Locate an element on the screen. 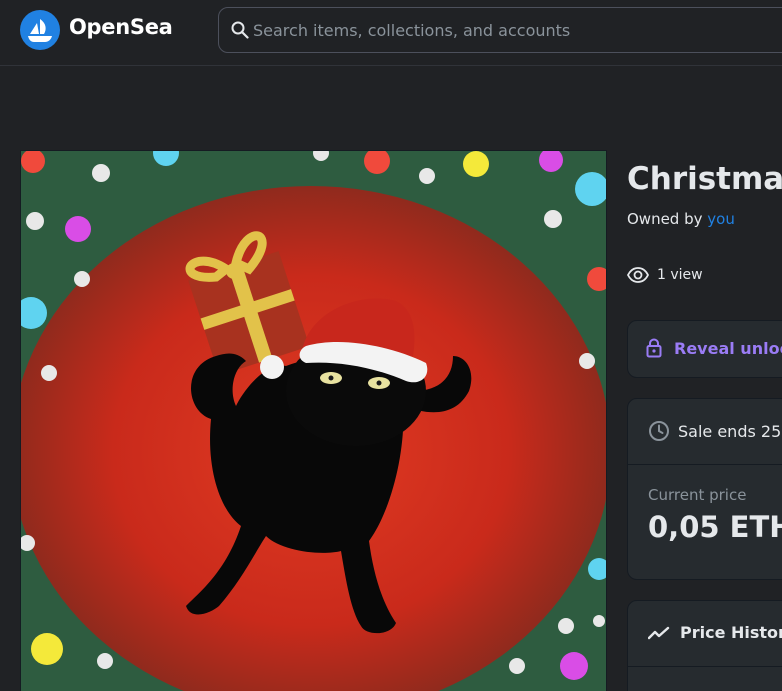 Image resolution: width=782 pixels, height=691 pixels. current-price-label: Current price is located at coordinates (697, 495).